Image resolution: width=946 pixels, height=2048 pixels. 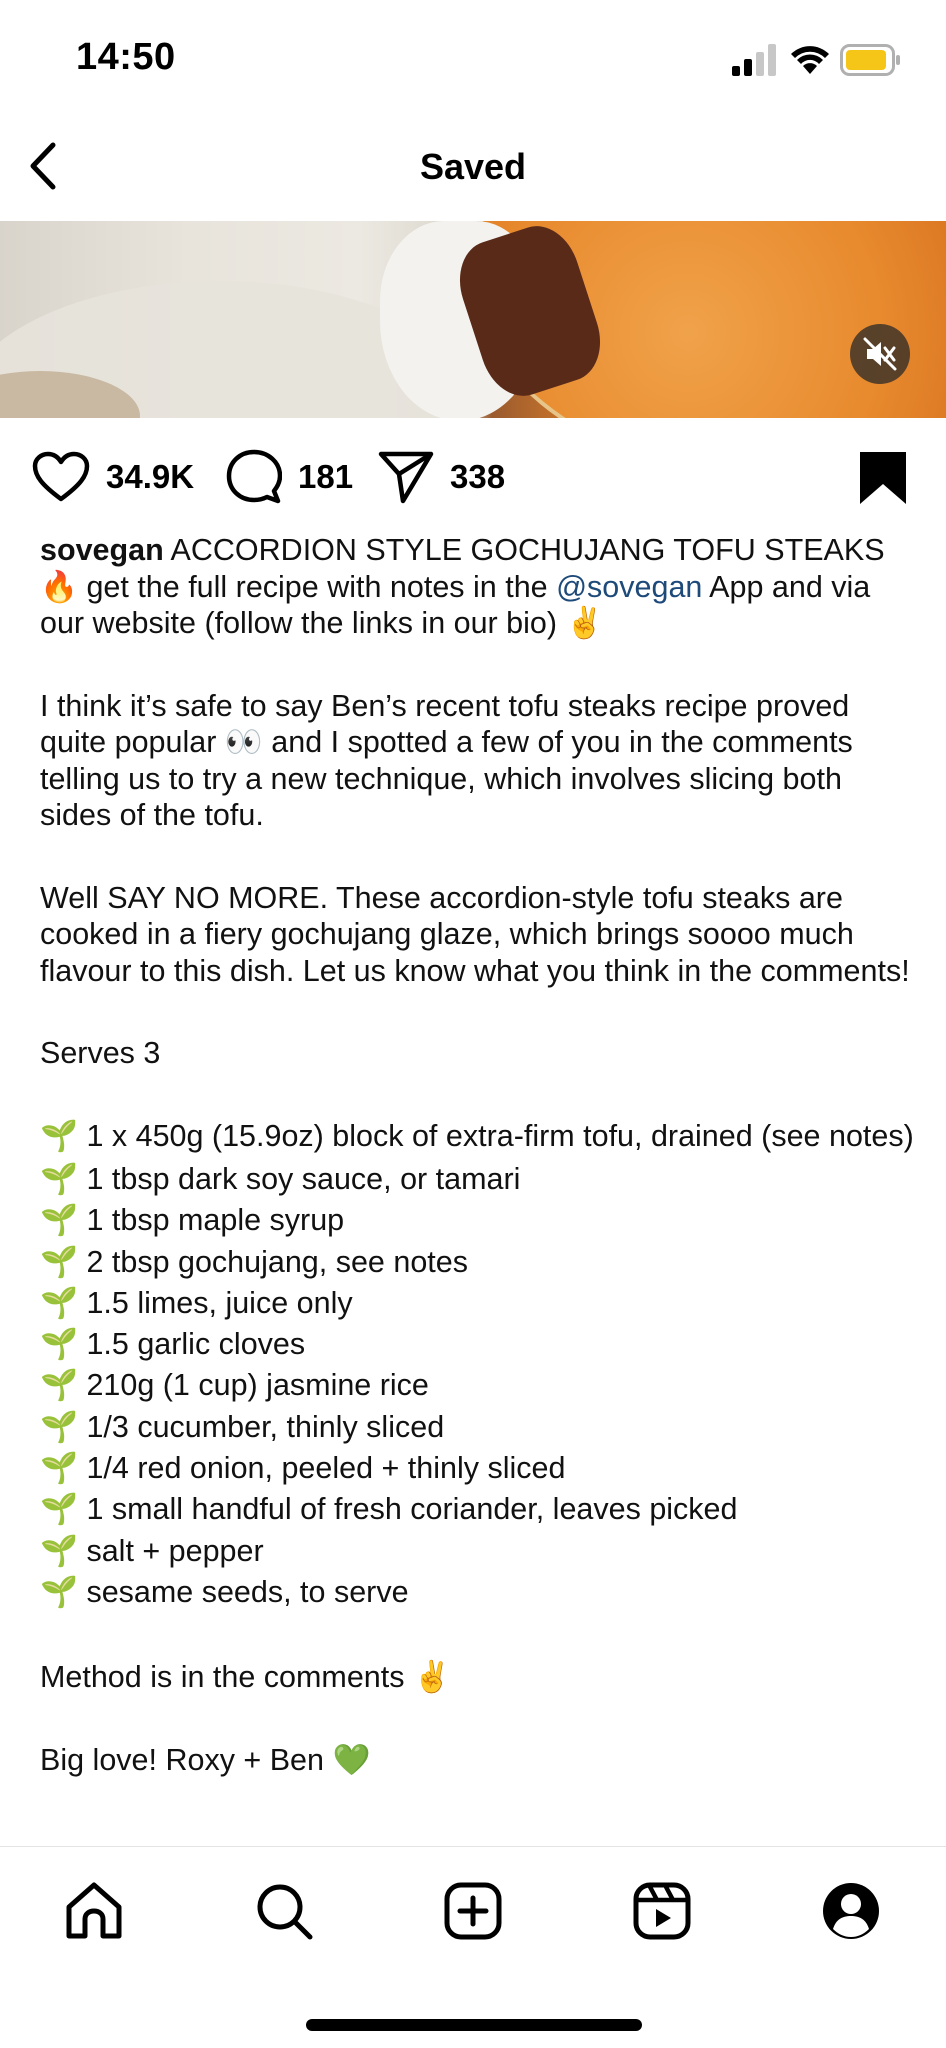 I want to click on ingredient-item: 🌱 1 tbsp maple syrup, so click(x=192, y=1220).